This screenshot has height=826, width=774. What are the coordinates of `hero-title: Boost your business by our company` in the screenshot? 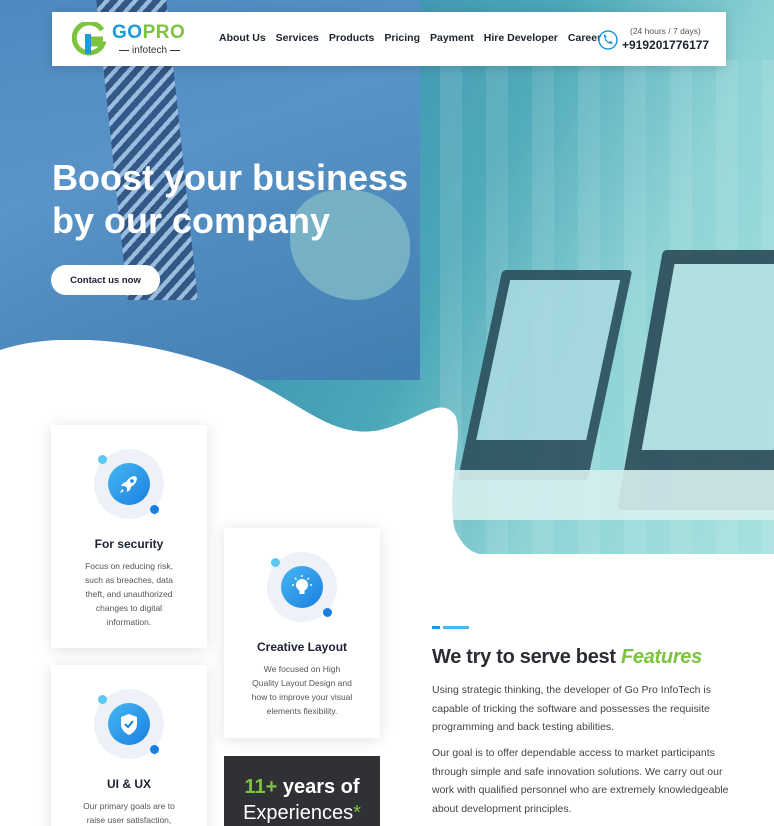 It's located at (262, 199).